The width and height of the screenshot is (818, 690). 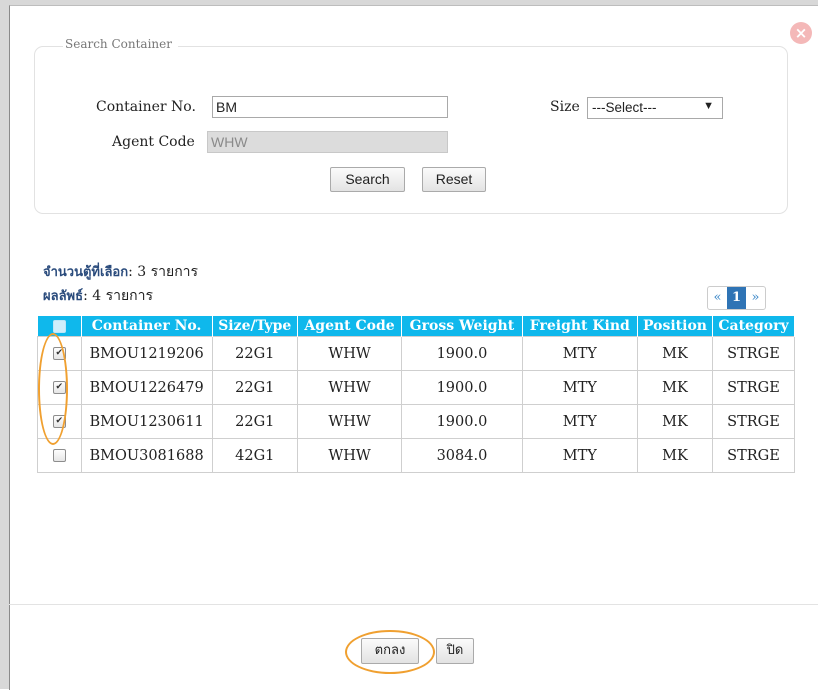 What do you see at coordinates (413, 604) in the screenshot?
I see `footer-divider` at bounding box center [413, 604].